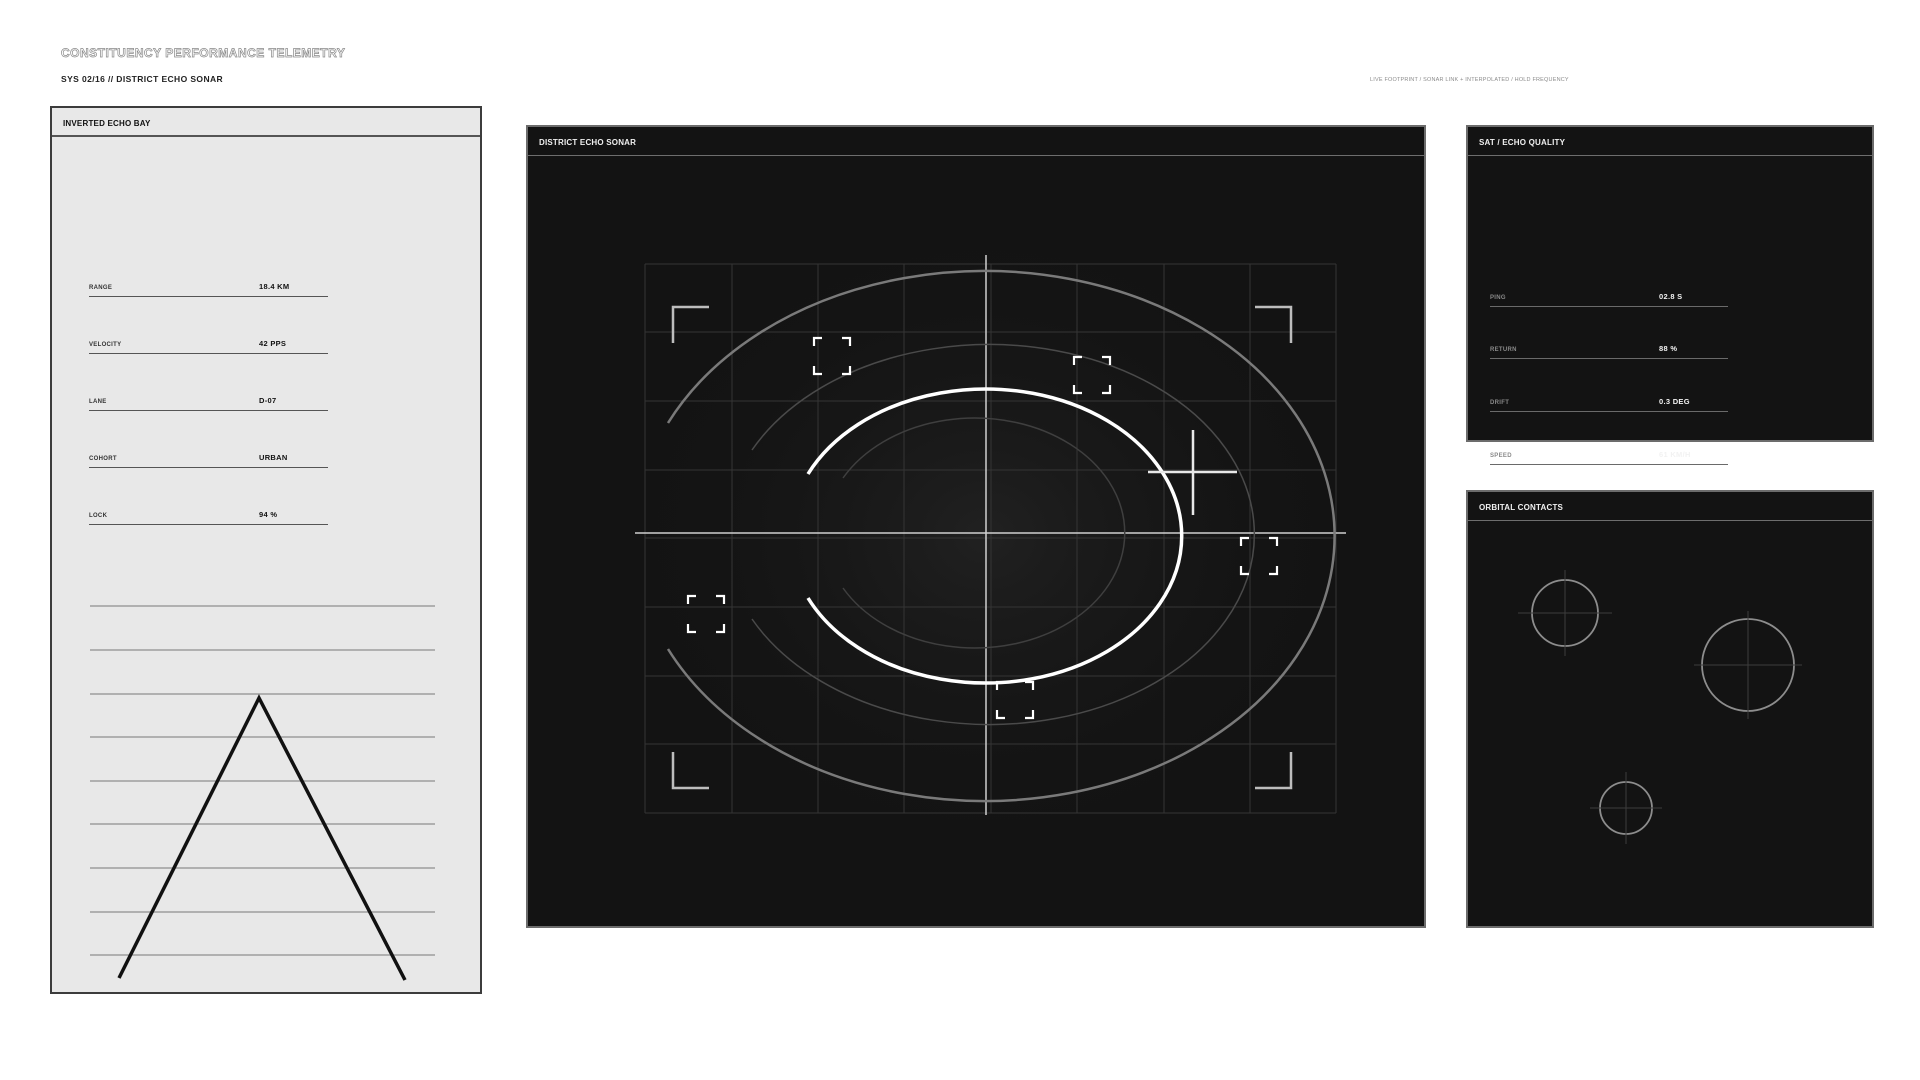 The width and height of the screenshot is (1920, 1080). What do you see at coordinates (1670, 506) in the screenshot?
I see `orbital-title: ORBITAL CONTACTS` at bounding box center [1670, 506].